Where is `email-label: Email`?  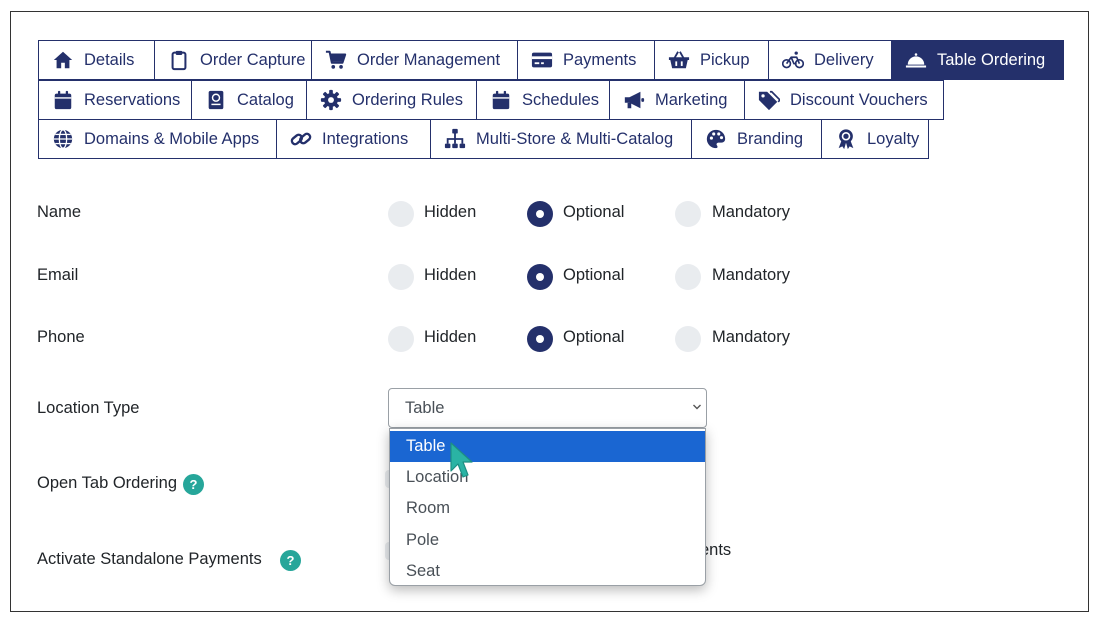
email-label: Email is located at coordinates (58, 275).